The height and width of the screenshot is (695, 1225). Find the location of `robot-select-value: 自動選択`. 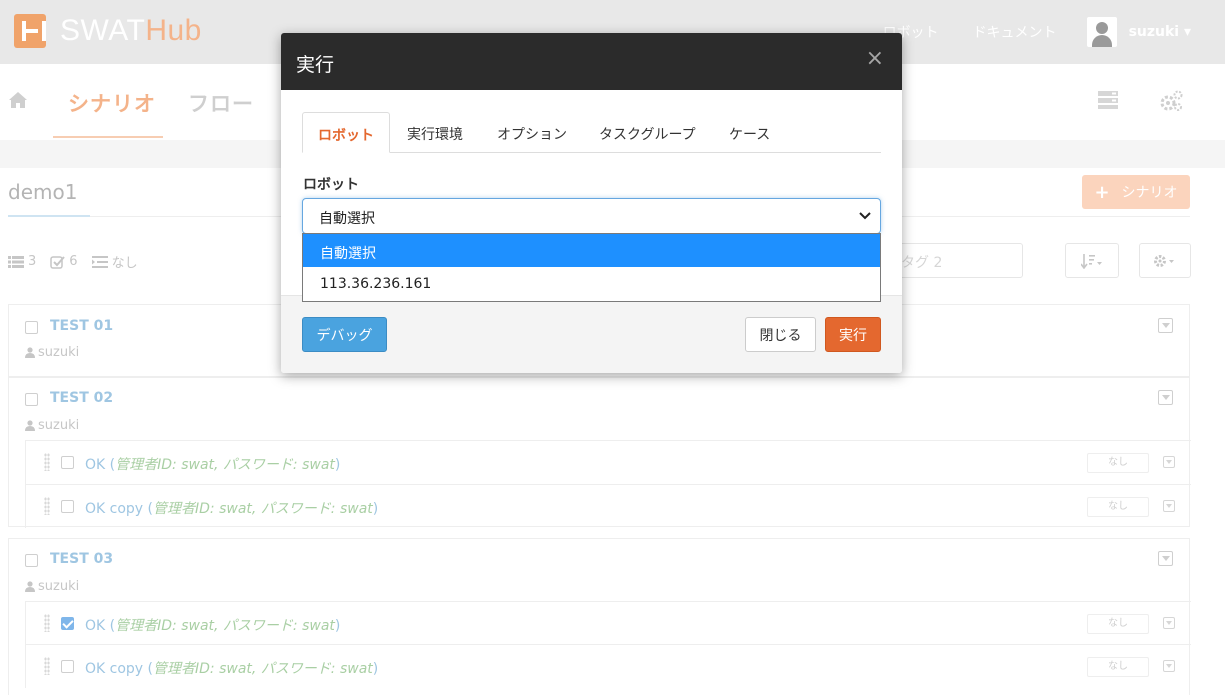

robot-select-value: 自動選択 is located at coordinates (347, 219).